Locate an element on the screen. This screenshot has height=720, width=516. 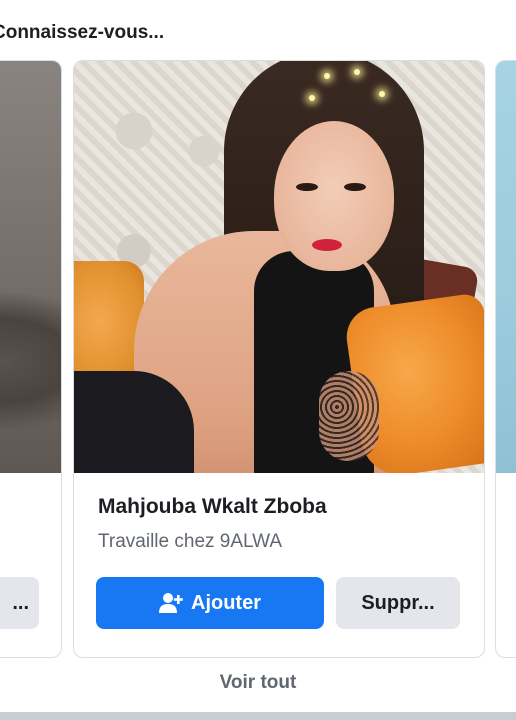
suggestion-card-next is located at coordinates (505, 359).